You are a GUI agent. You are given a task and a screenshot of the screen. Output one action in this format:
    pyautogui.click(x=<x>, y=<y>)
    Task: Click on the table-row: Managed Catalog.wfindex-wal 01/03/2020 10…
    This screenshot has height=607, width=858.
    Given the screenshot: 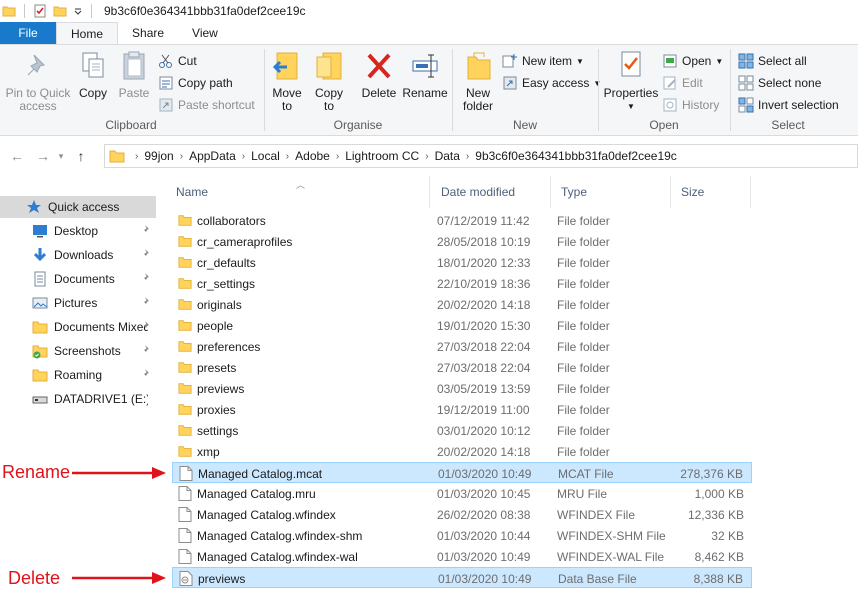 What is the action you would take?
    pyautogui.click(x=462, y=556)
    